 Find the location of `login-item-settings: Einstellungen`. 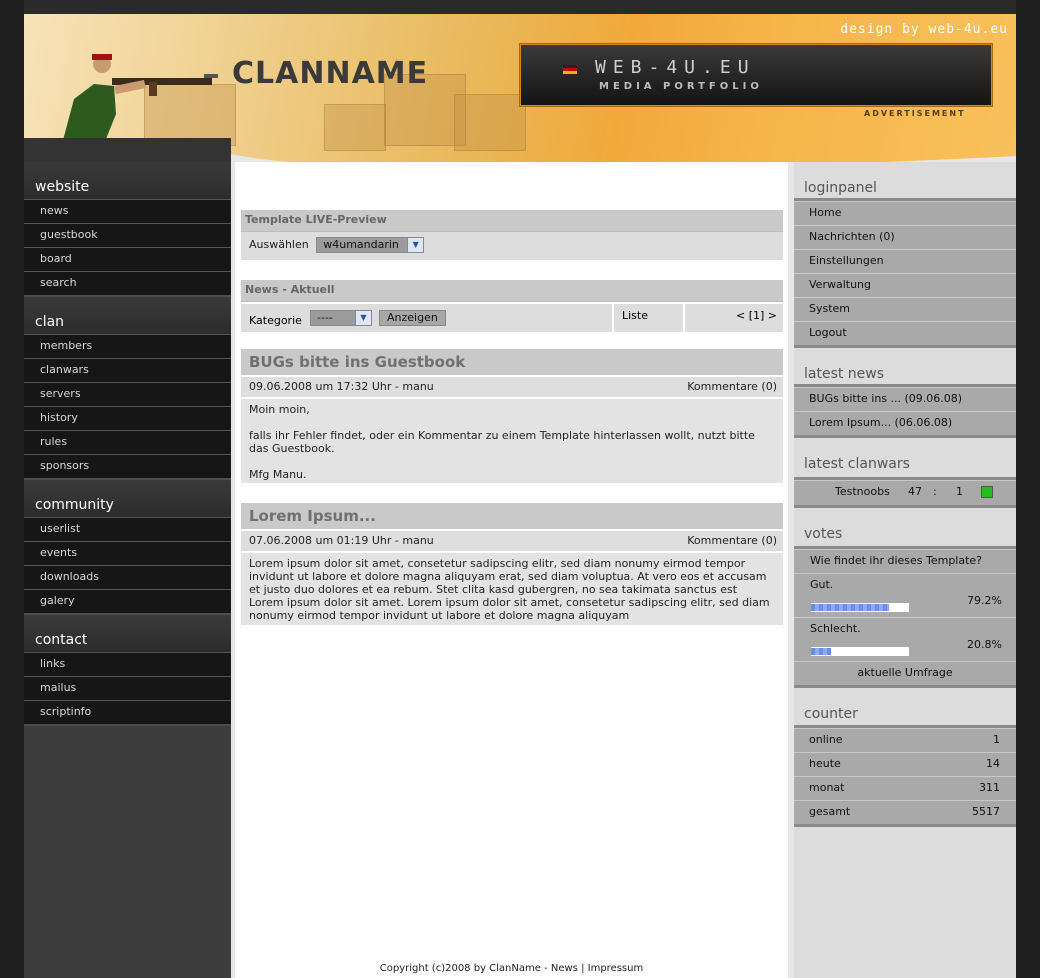

login-item-settings: Einstellungen is located at coordinates (905, 261).